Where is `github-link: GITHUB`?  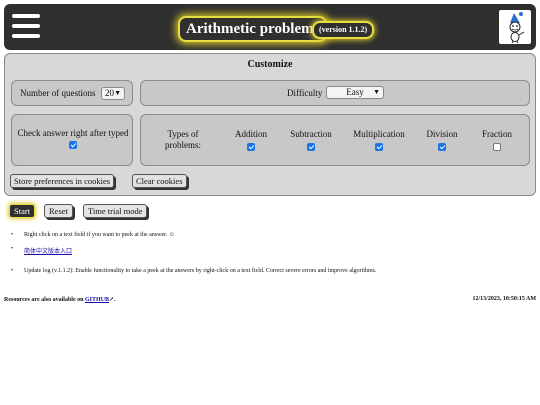
github-link: GITHUB is located at coordinates (97, 300).